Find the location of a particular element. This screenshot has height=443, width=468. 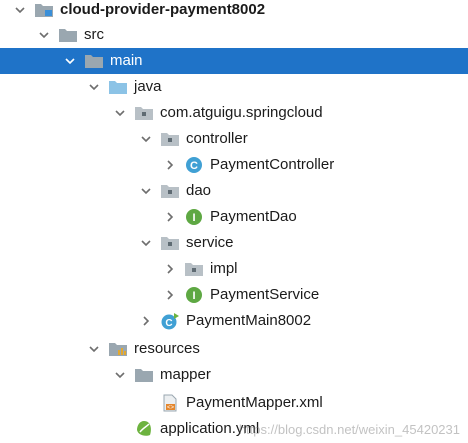

source-folder-icon is located at coordinates (118, 87).